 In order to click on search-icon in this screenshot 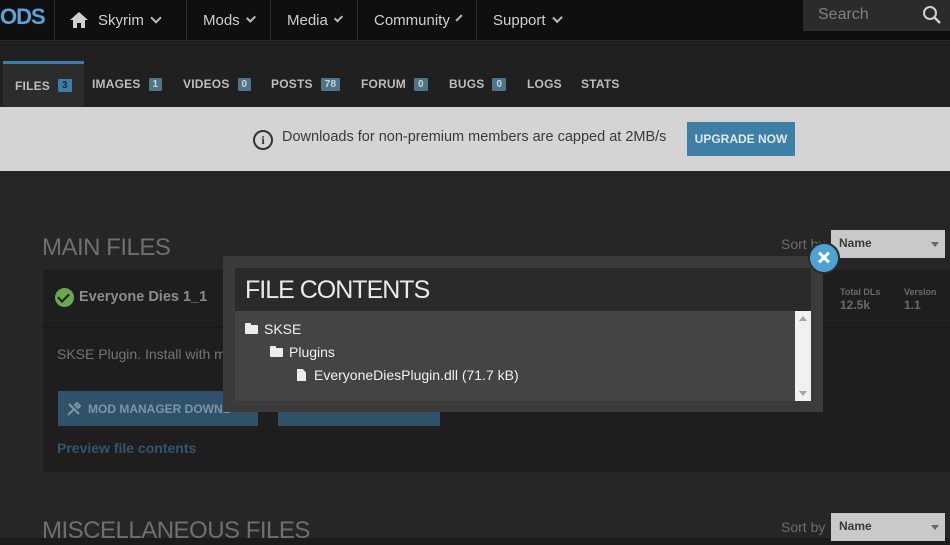, I will do `click(932, 15)`.